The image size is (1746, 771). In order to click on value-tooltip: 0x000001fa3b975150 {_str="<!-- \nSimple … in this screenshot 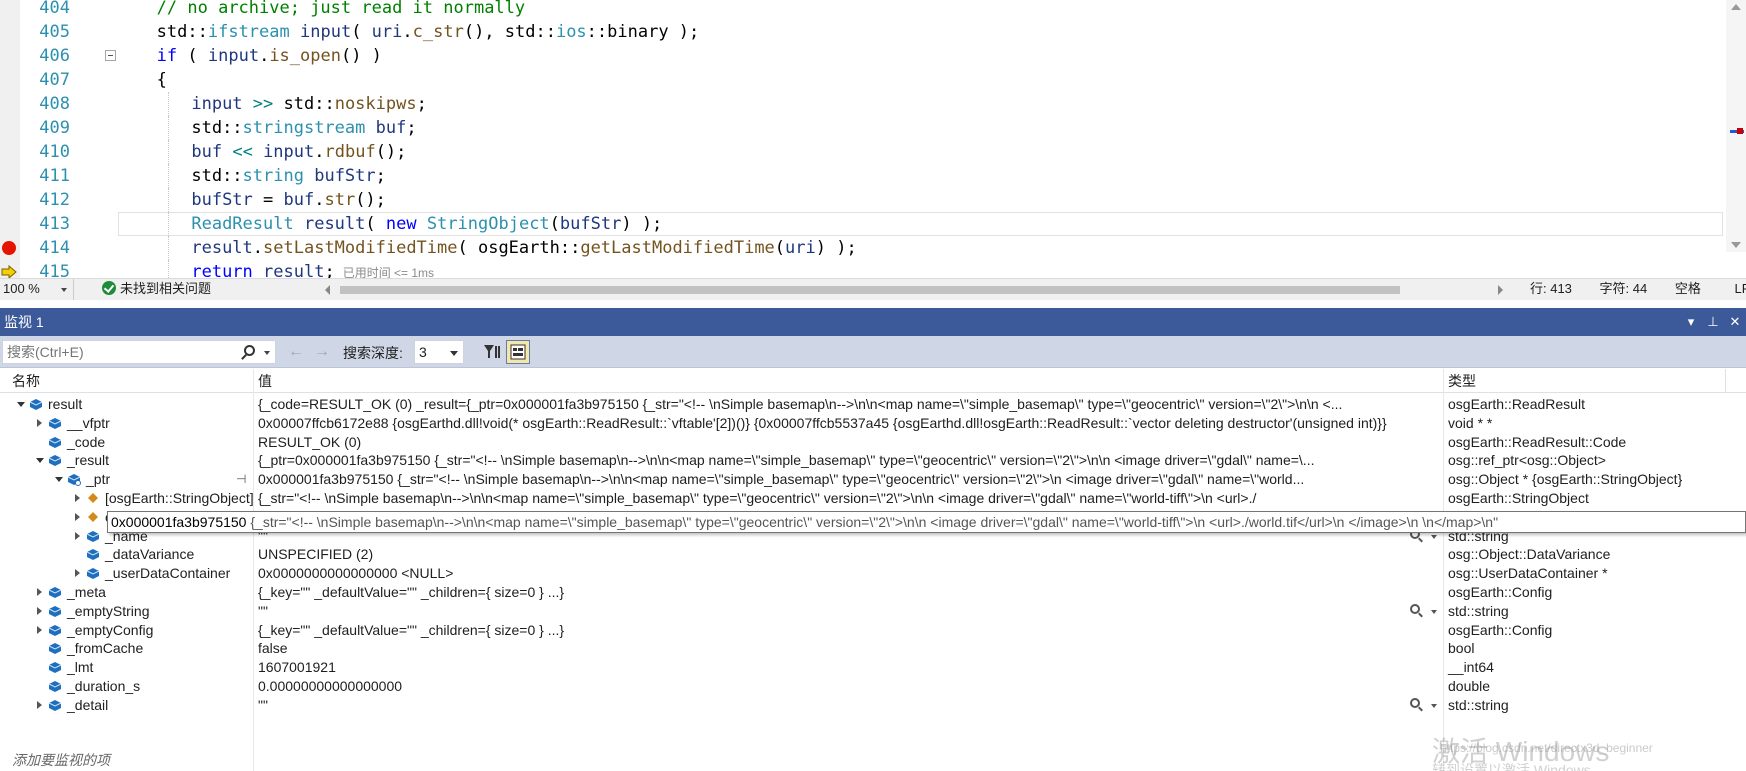, I will do `click(926, 522)`.